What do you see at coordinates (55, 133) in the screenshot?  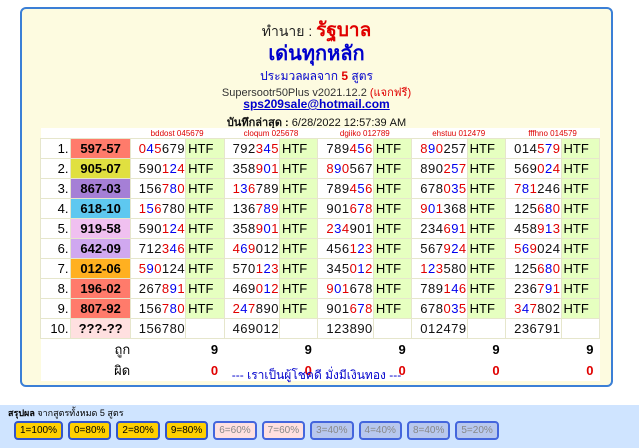 I see `header-spacer` at bounding box center [55, 133].